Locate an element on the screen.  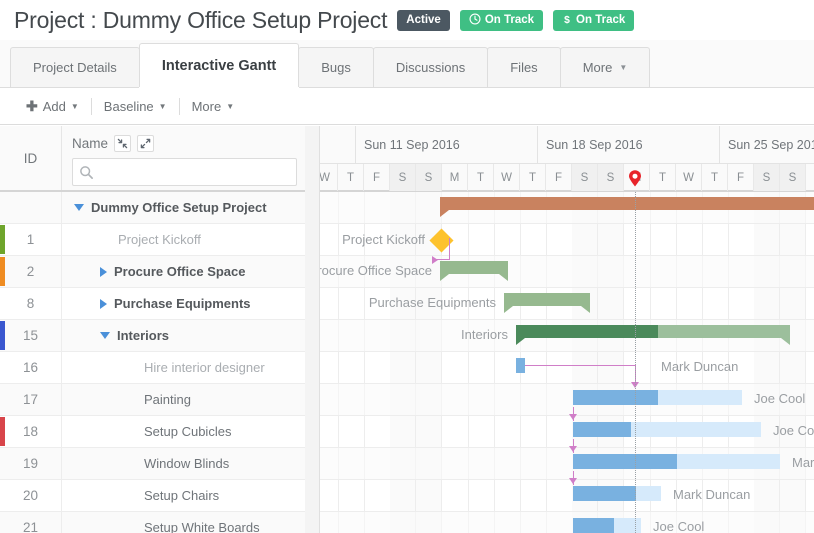
tab-files-label: Files is located at coordinates (524, 67).